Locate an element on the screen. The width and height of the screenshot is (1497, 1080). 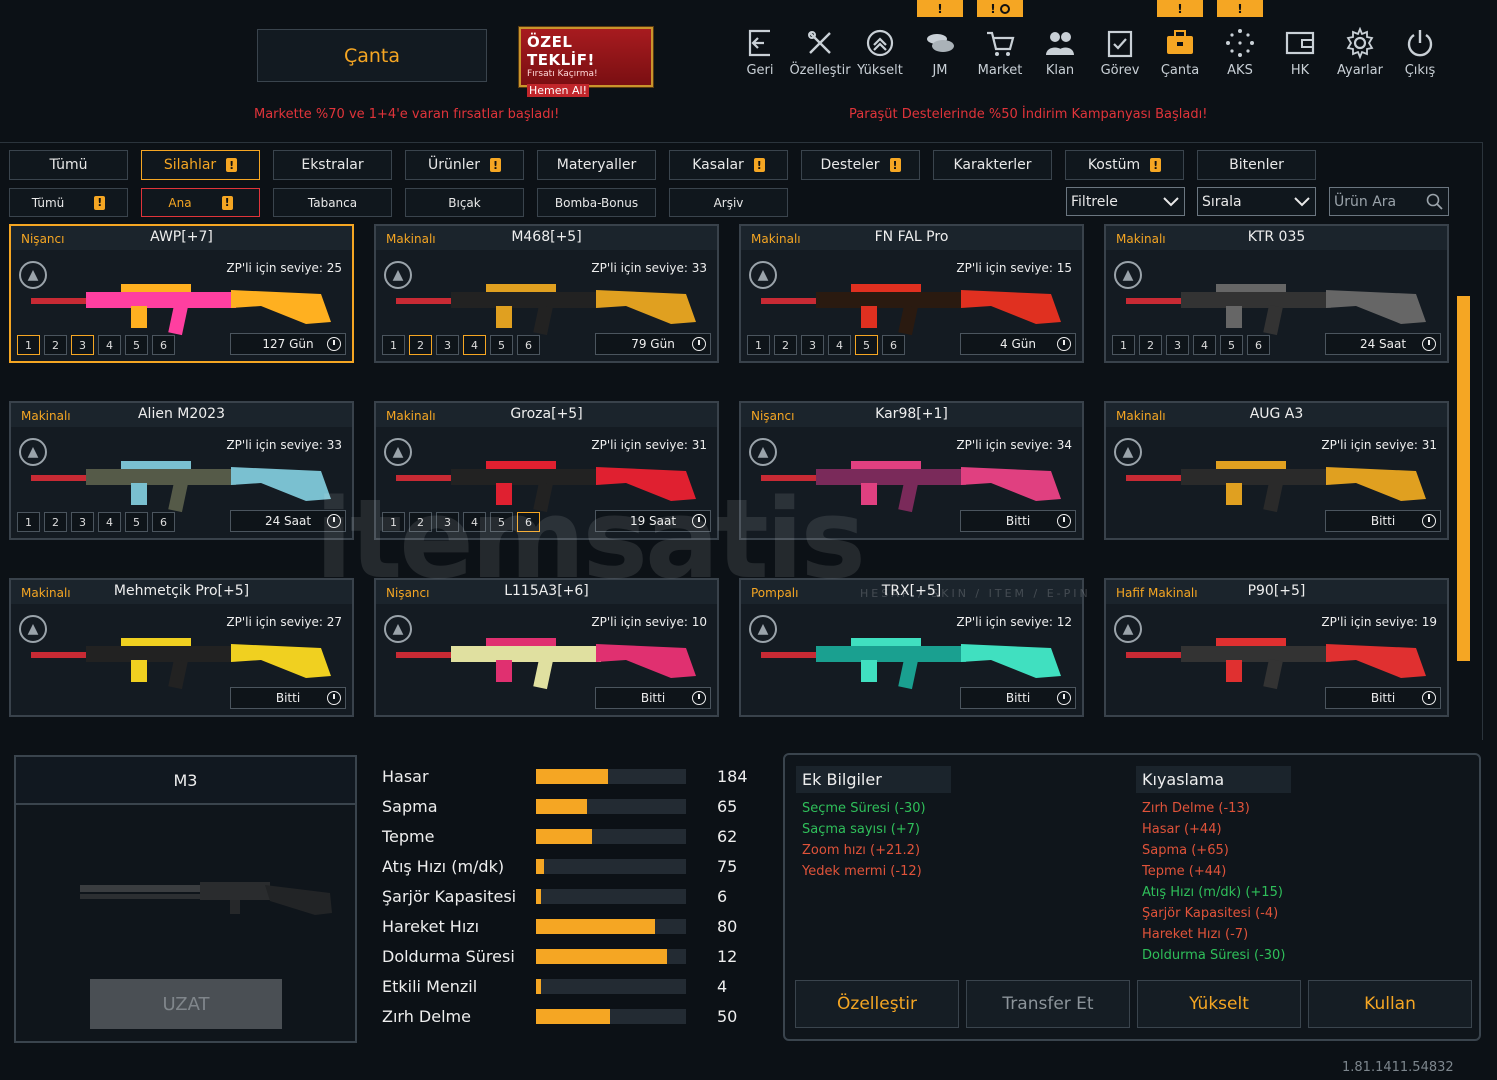
sort-dropdown: Sırala is located at coordinates (1256, 201).